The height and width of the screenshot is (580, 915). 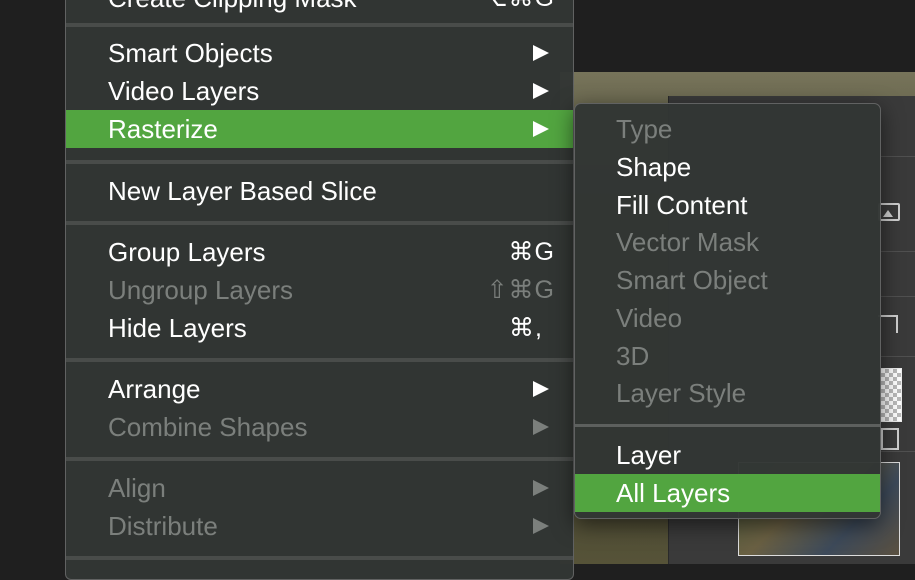 I want to click on menu-item-new-layer-based-slice: New Layer Based Slice, so click(x=319, y=191).